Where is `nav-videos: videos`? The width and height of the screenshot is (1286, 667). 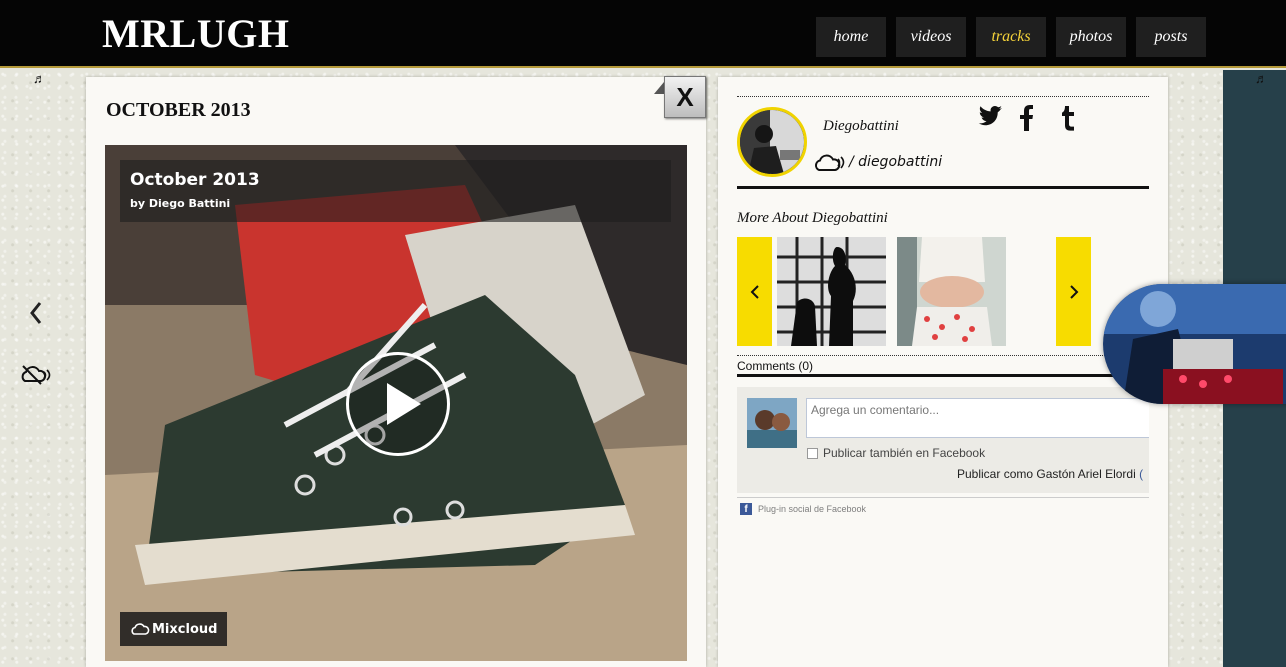
nav-videos: videos is located at coordinates (931, 37).